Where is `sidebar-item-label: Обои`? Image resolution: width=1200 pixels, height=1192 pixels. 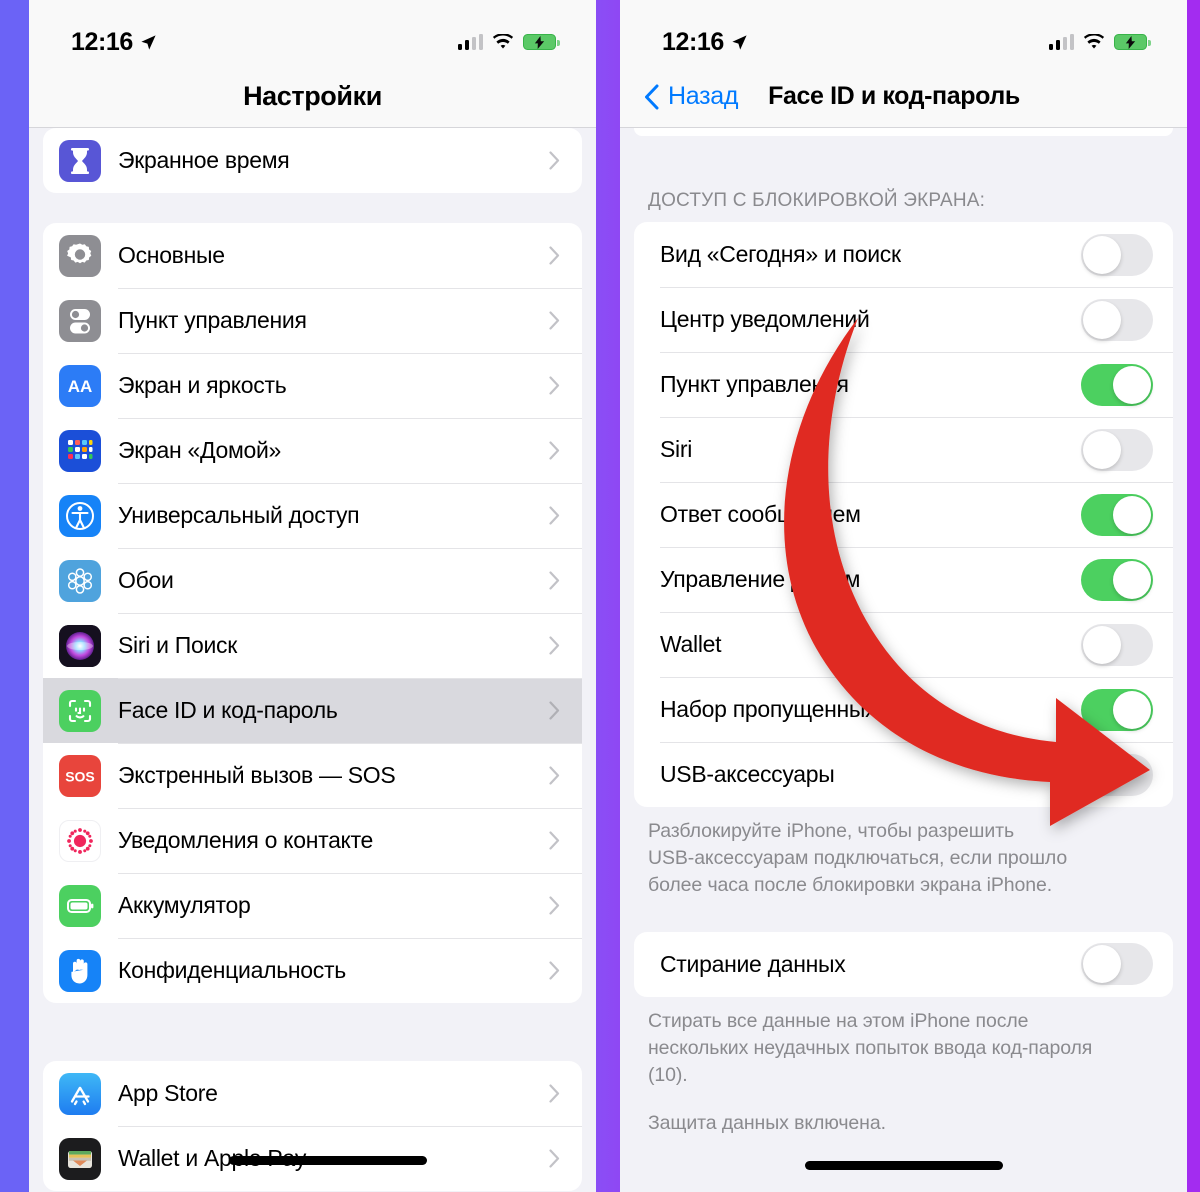
sidebar-item-label: Обои is located at coordinates (146, 580).